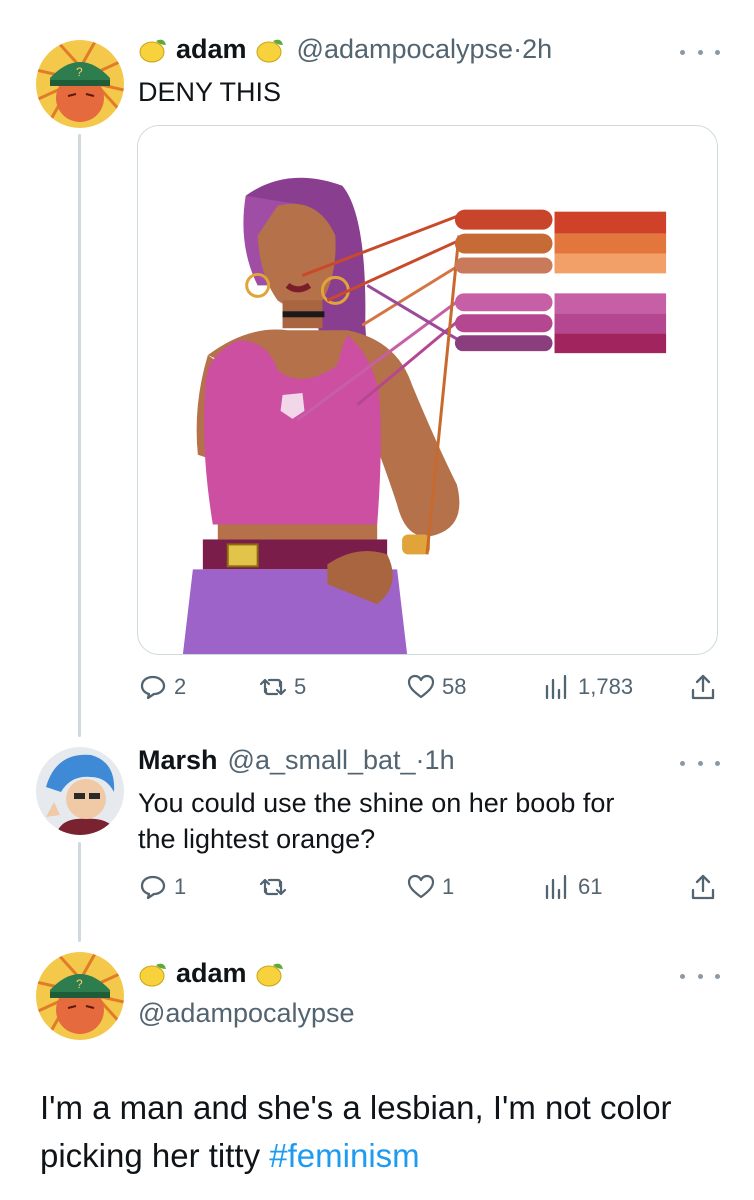 The image size is (754, 1200). What do you see at coordinates (344, 1155) in the screenshot?
I see `hashtag-link: #feminism` at bounding box center [344, 1155].